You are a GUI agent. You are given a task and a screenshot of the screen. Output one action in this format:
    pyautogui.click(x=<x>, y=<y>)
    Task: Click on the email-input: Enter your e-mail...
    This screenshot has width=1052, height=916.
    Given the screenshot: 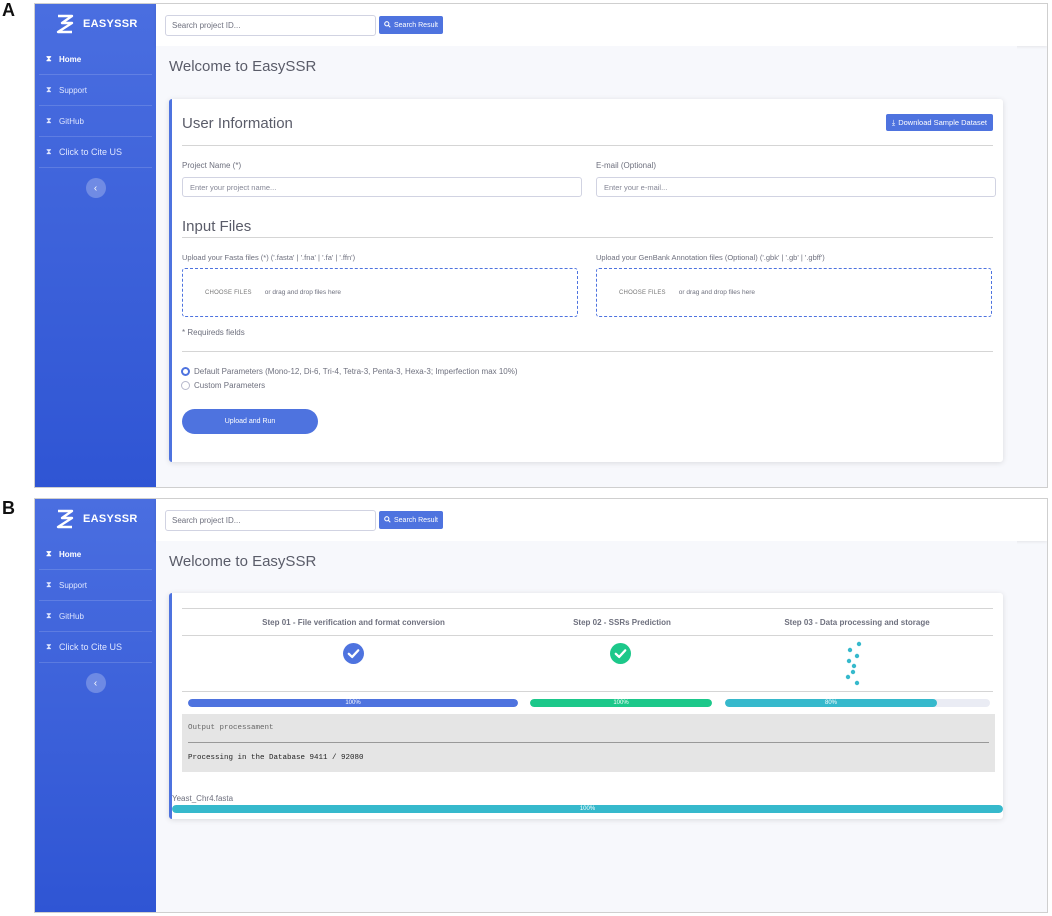 What is the action you would take?
    pyautogui.click(x=796, y=187)
    